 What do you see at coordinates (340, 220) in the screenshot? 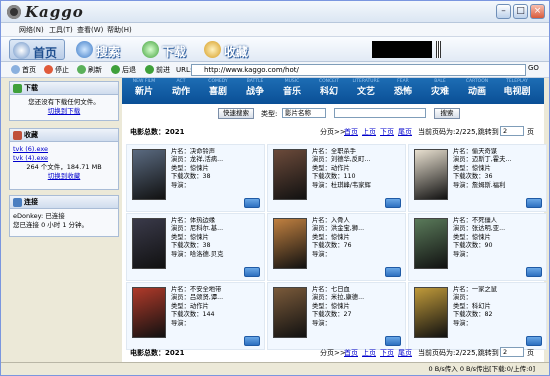
I see `movie-title: 入骨人` at bounding box center [340, 220].